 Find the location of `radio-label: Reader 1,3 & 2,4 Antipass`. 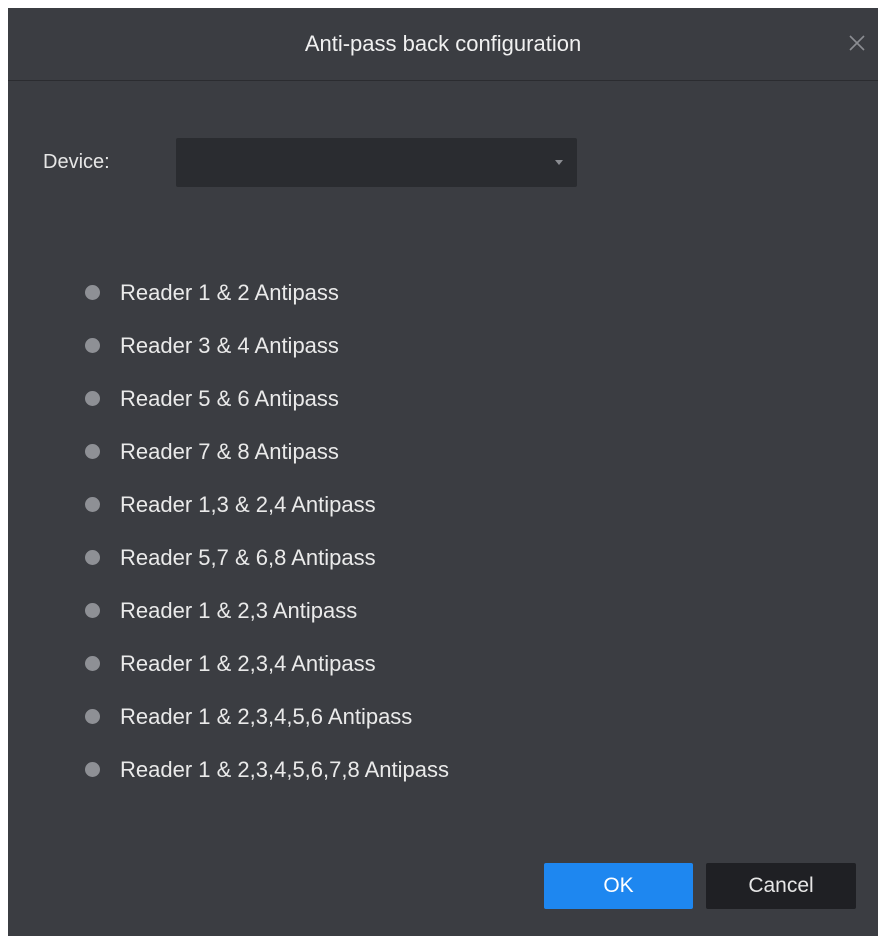

radio-label: Reader 1,3 & 2,4 Antipass is located at coordinates (248, 504).